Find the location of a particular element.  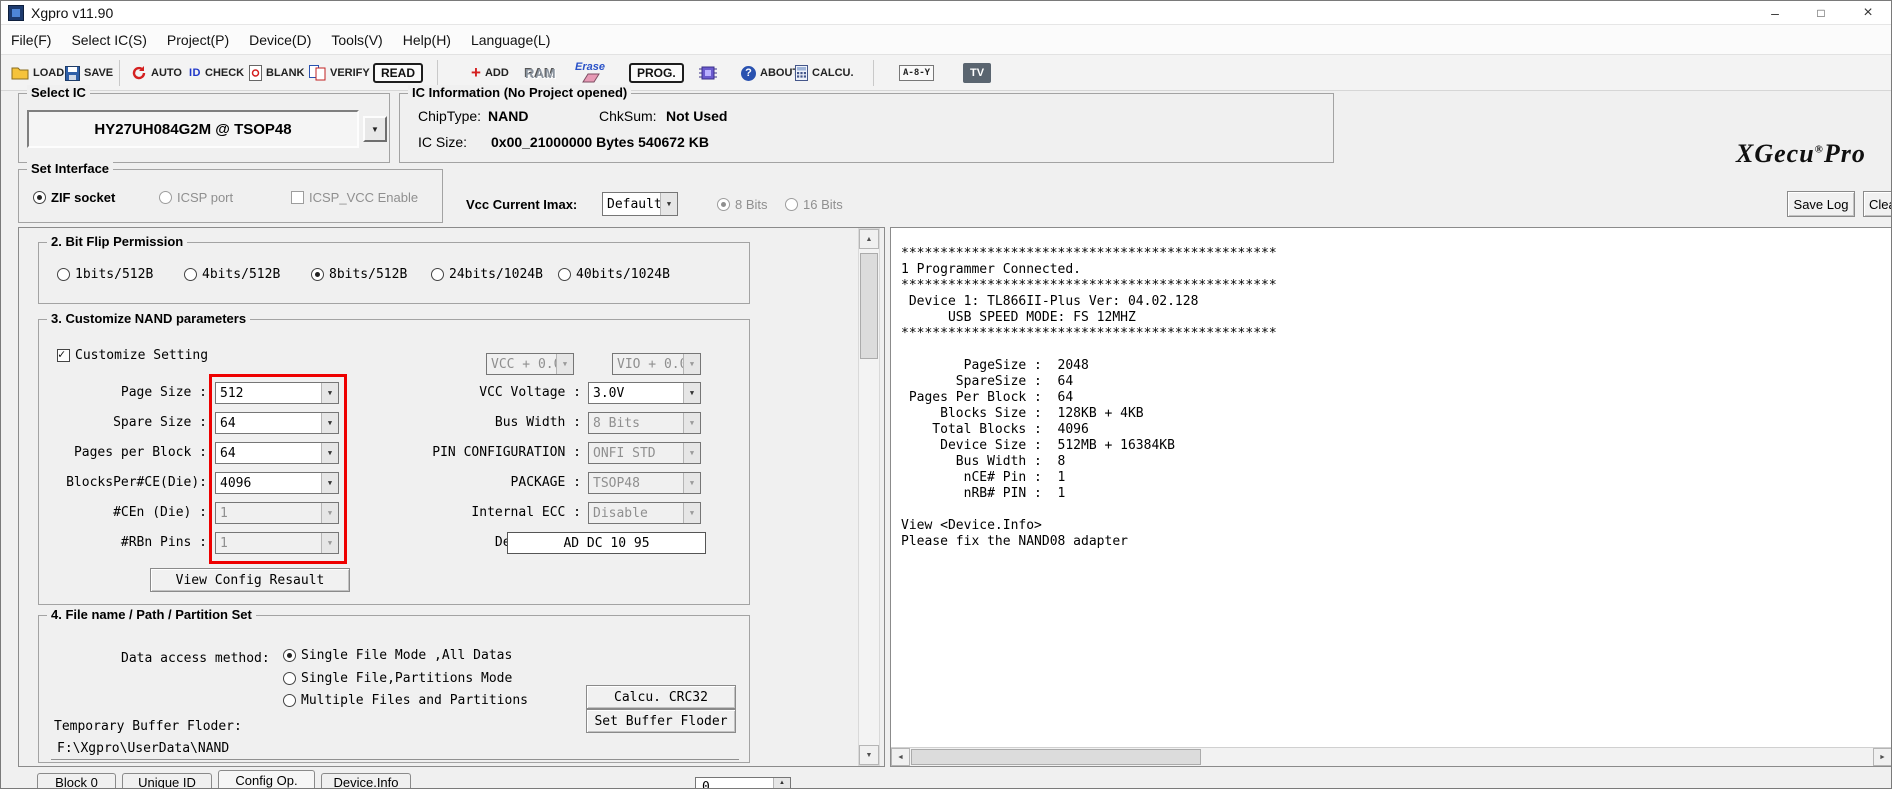

auto-button: AUTO is located at coordinates (156, 73).